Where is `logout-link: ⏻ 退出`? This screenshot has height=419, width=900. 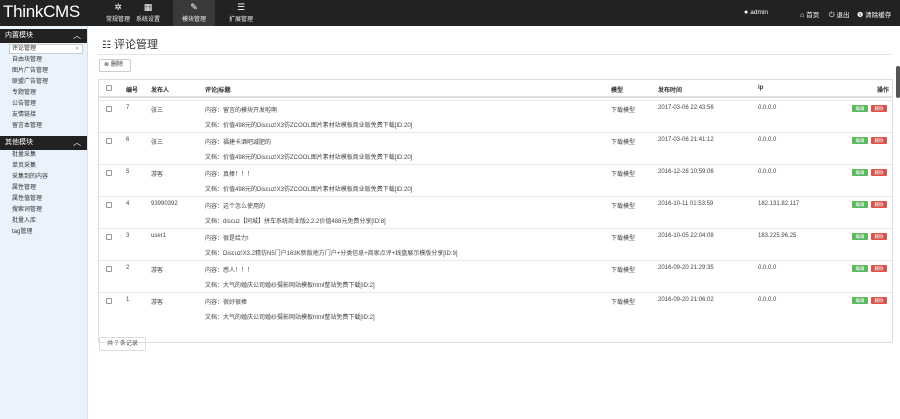 logout-link: ⏻ 退出 is located at coordinates (839, 14).